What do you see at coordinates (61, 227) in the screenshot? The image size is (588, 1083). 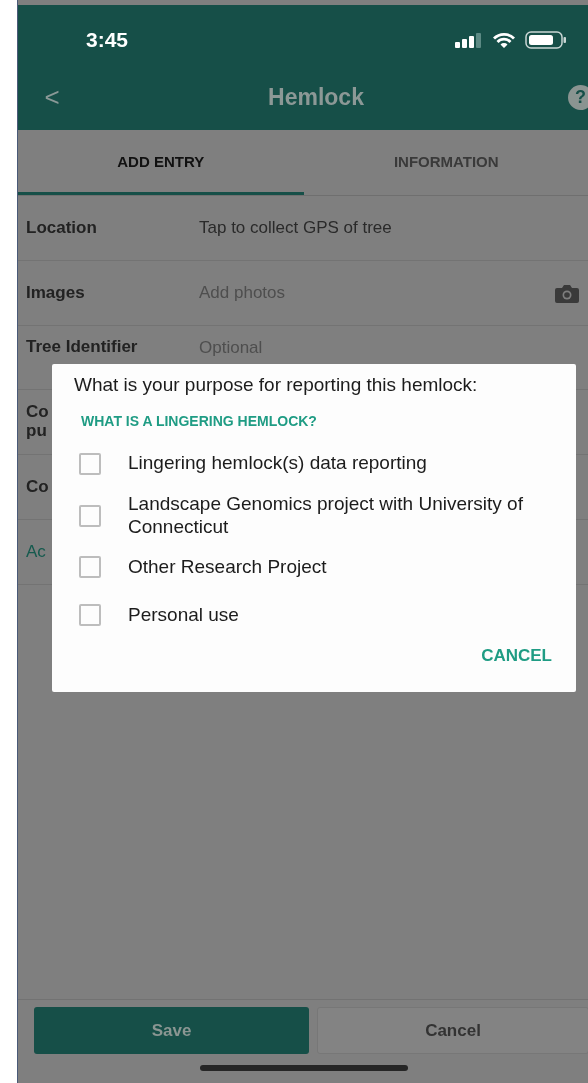 I see `field-label: Location` at bounding box center [61, 227].